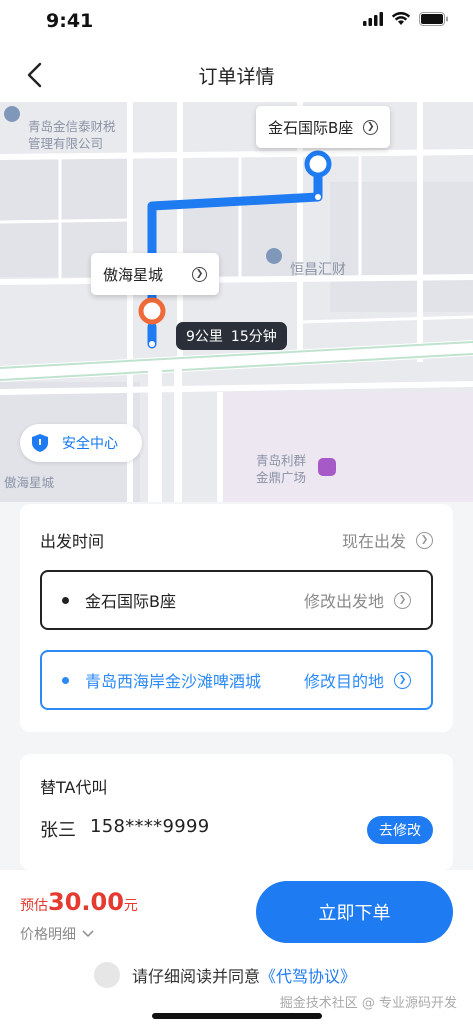 The image size is (473, 1024). I want to click on poi-label-top-left: 青岛金信泰财税 管理有限公司, so click(72, 135).